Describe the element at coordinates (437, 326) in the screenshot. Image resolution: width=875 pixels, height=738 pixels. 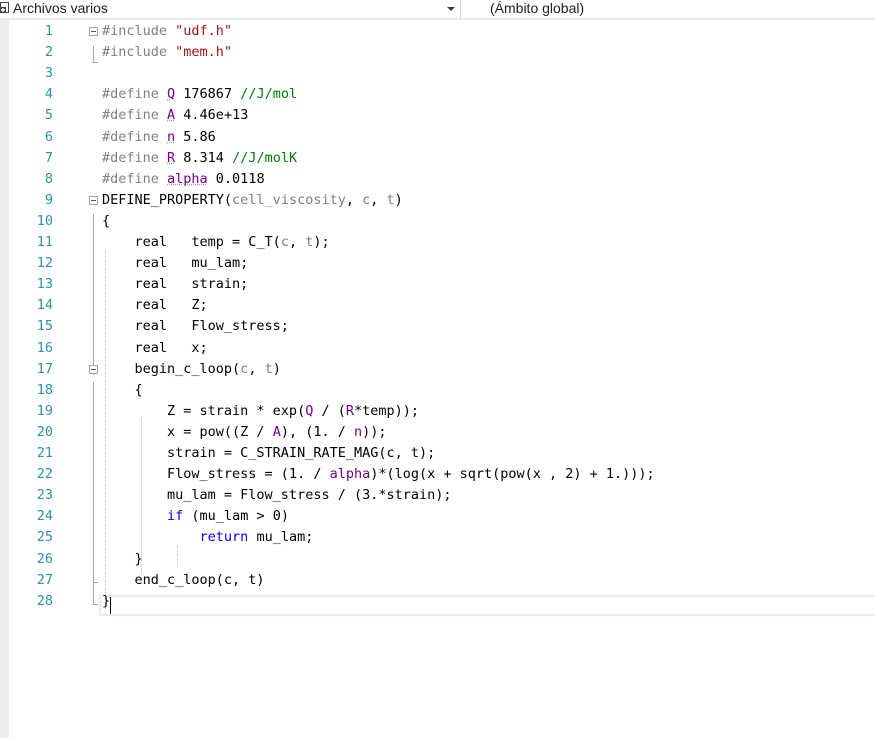
I see `code-line: 15 real Flow_stress;` at that location.